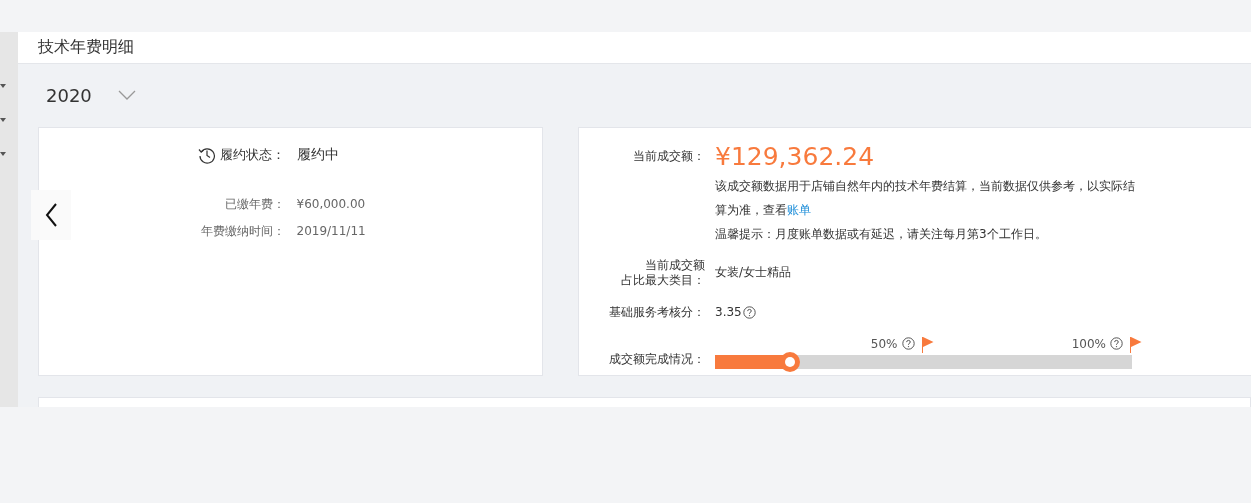 This screenshot has width=1251, height=503. I want to click on field-label: 当前成交额：, so click(669, 157).